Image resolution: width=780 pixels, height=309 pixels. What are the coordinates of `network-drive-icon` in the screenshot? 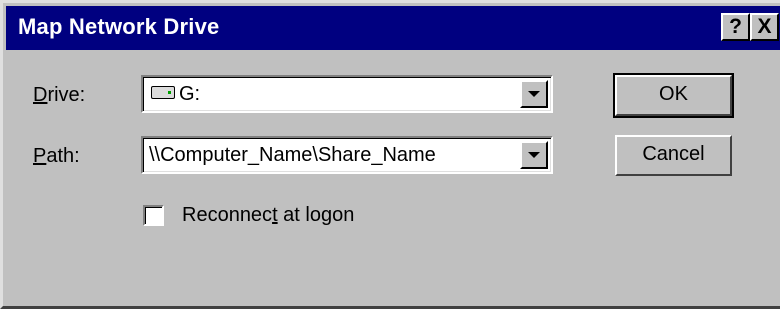 It's located at (163, 92).